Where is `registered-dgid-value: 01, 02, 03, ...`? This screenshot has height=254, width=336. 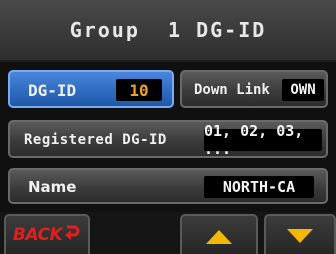 registered-dgid-value: 01, 02, 03, ... is located at coordinates (263, 140).